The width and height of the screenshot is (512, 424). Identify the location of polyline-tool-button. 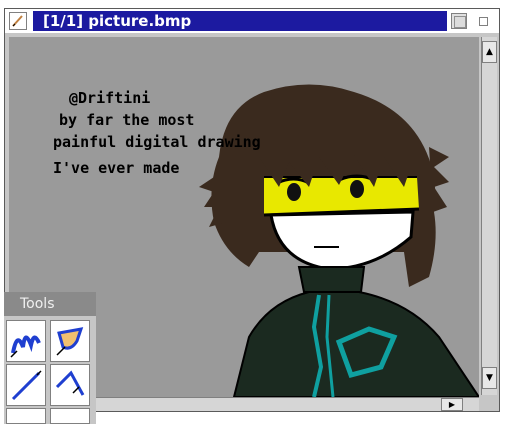
(70, 385).